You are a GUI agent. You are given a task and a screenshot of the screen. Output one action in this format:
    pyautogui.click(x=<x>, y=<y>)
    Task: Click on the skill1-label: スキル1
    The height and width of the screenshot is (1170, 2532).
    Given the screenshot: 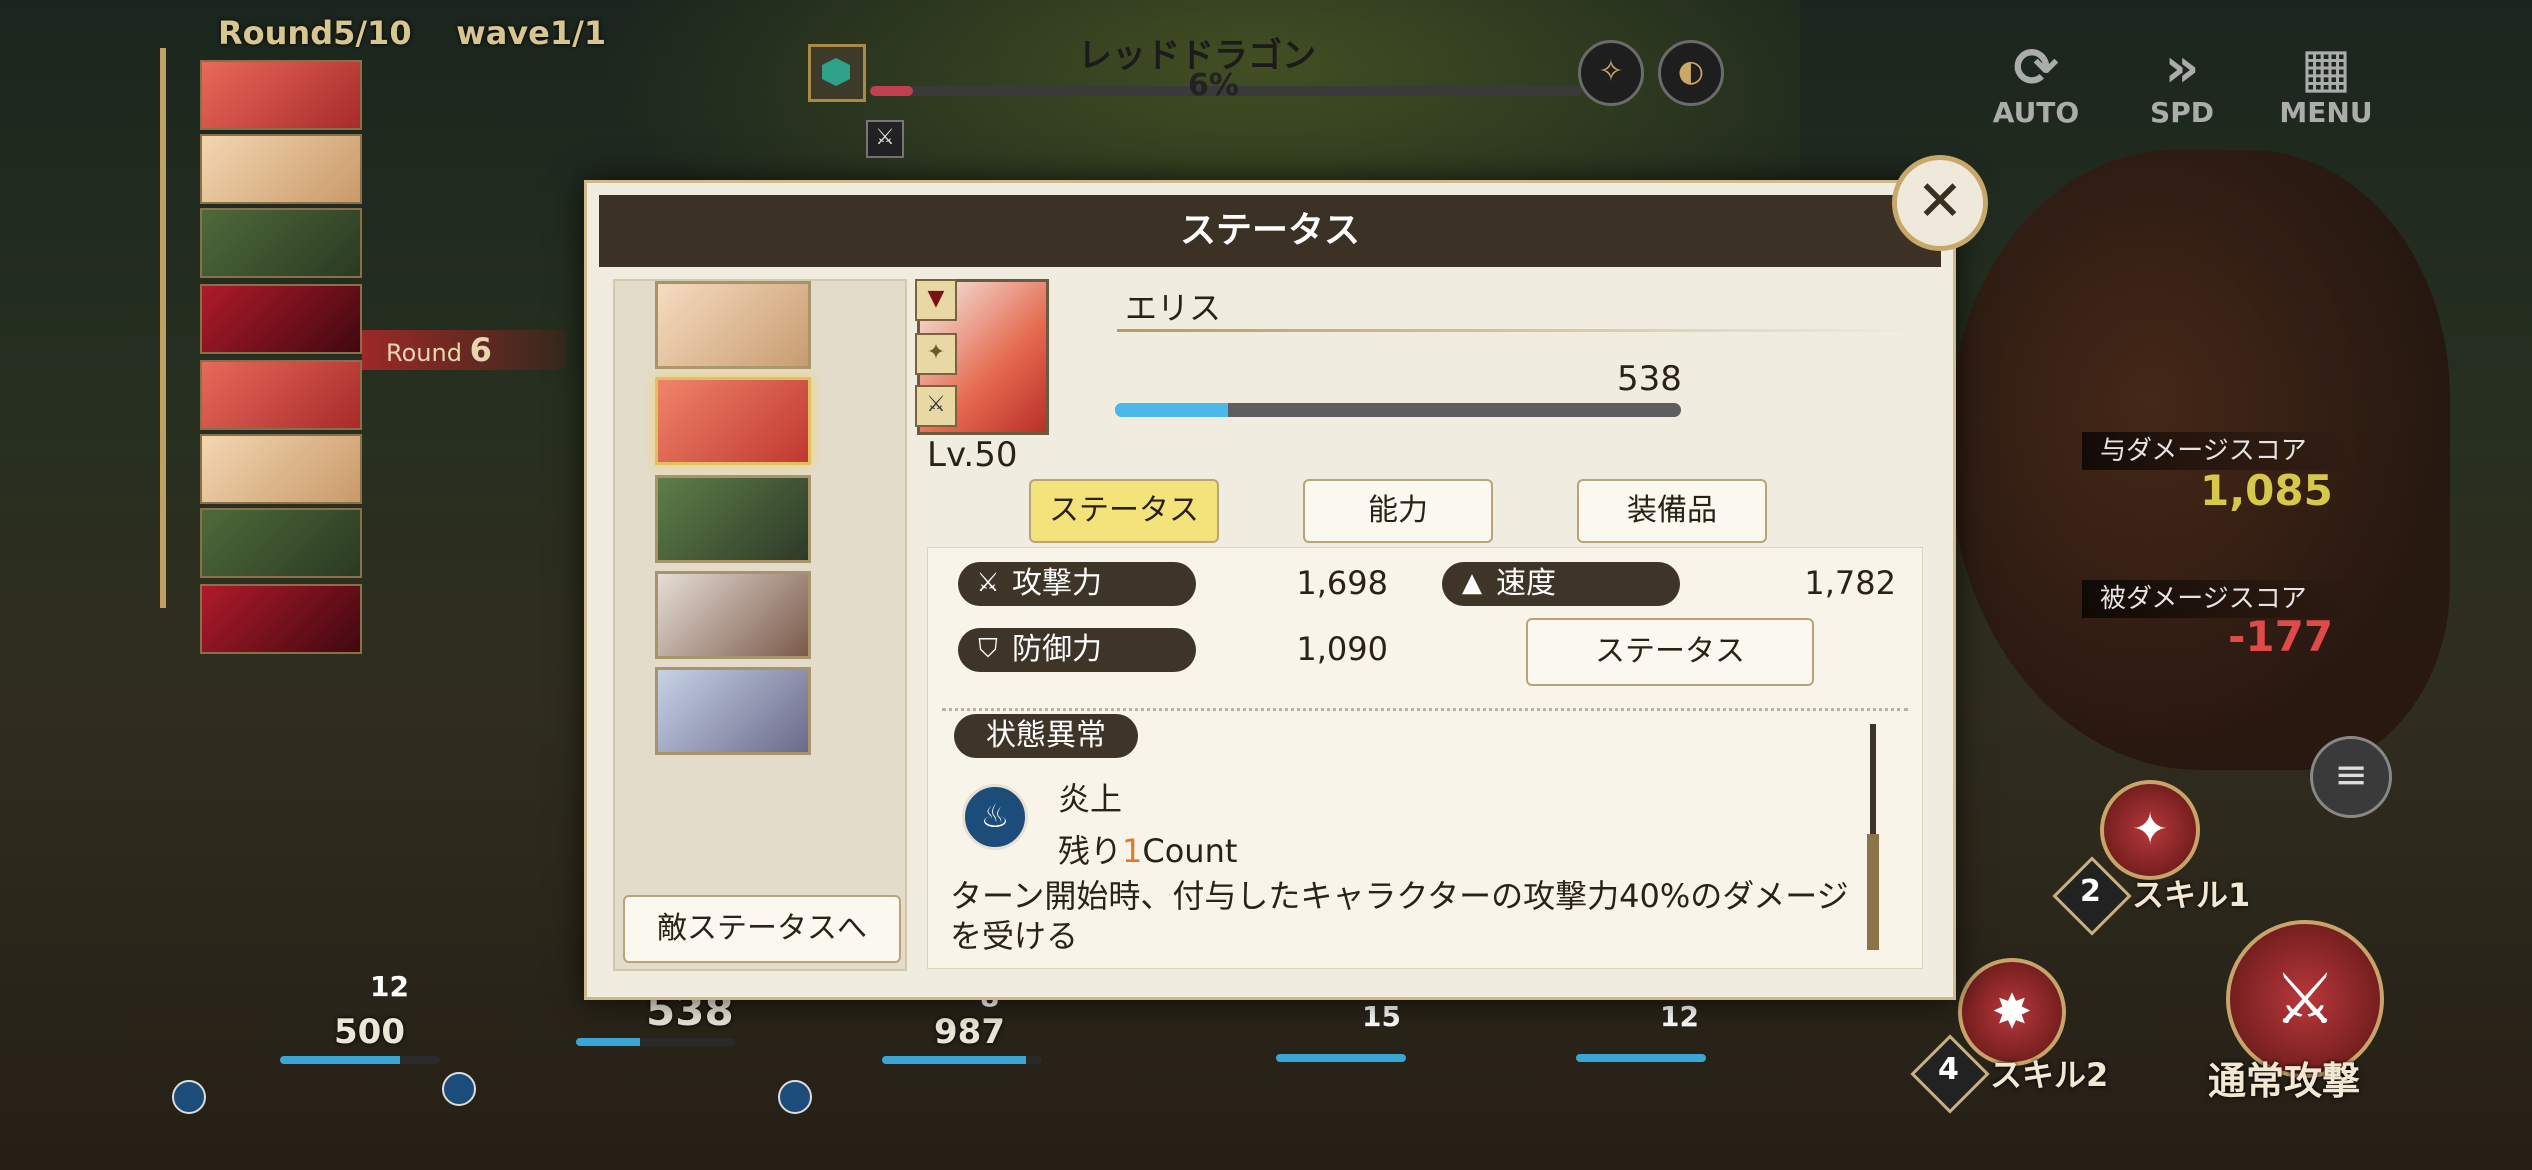 What is the action you would take?
    pyautogui.click(x=2191, y=895)
    